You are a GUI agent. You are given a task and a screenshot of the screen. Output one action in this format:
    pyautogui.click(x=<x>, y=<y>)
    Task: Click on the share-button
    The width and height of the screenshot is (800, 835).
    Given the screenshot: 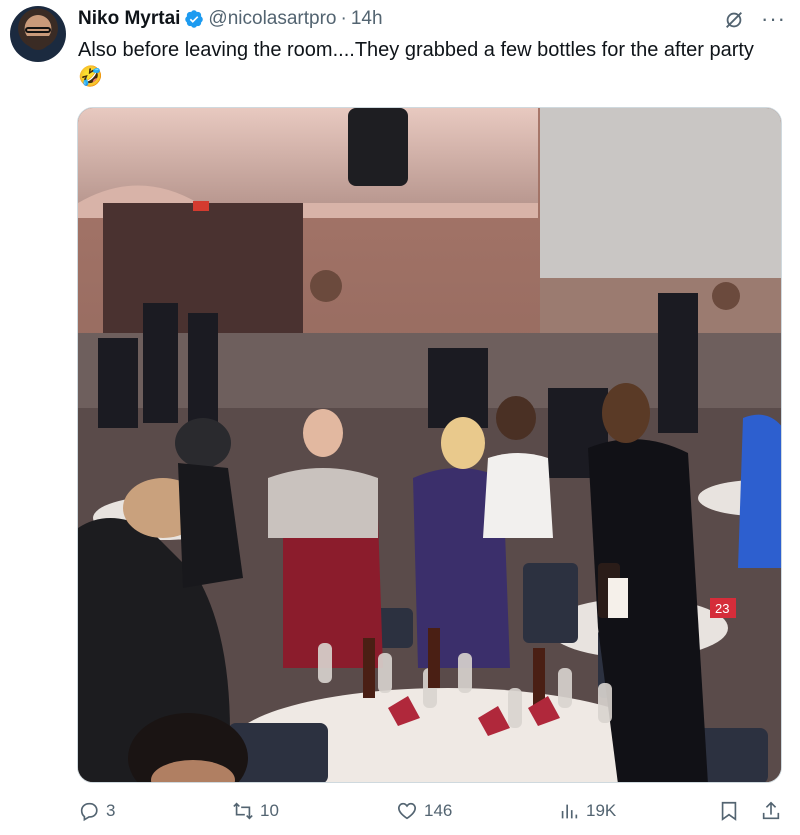 What is the action you would take?
    pyautogui.click(x=771, y=811)
    